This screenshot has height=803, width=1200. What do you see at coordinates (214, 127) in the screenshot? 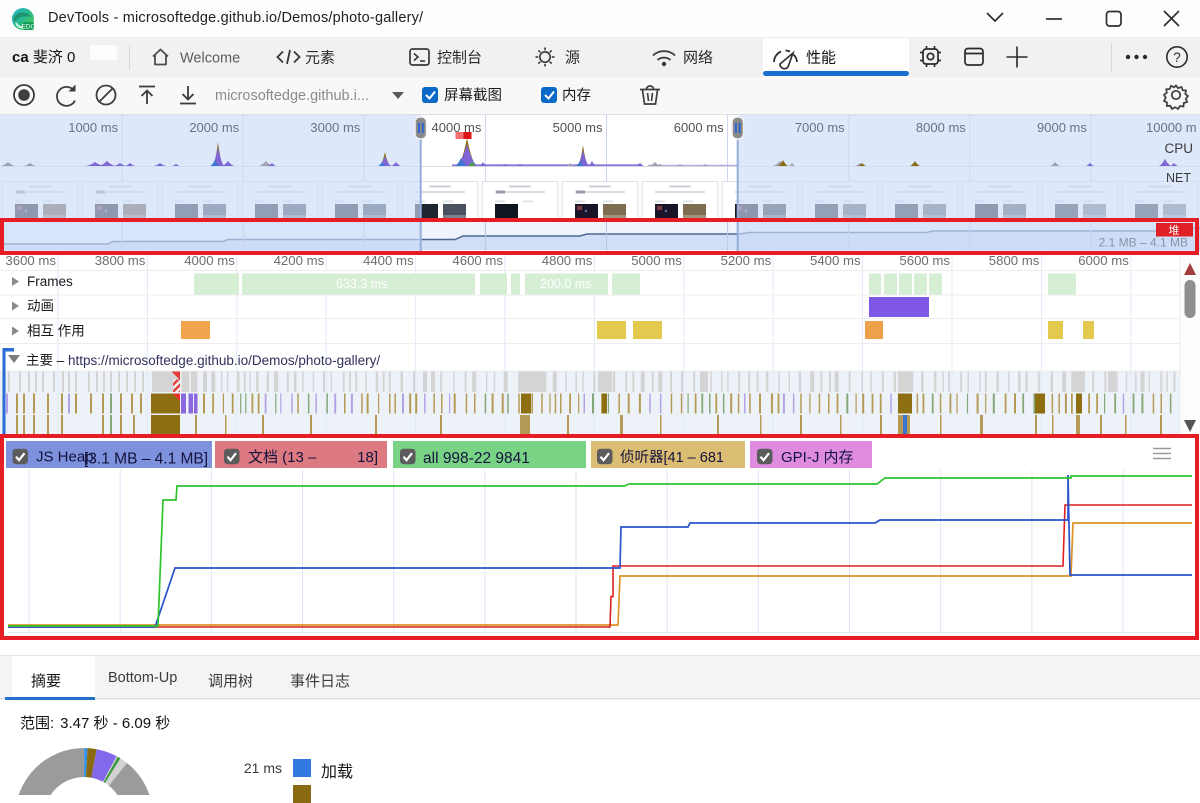
I see `svg-text: 2000 ms` at bounding box center [214, 127].